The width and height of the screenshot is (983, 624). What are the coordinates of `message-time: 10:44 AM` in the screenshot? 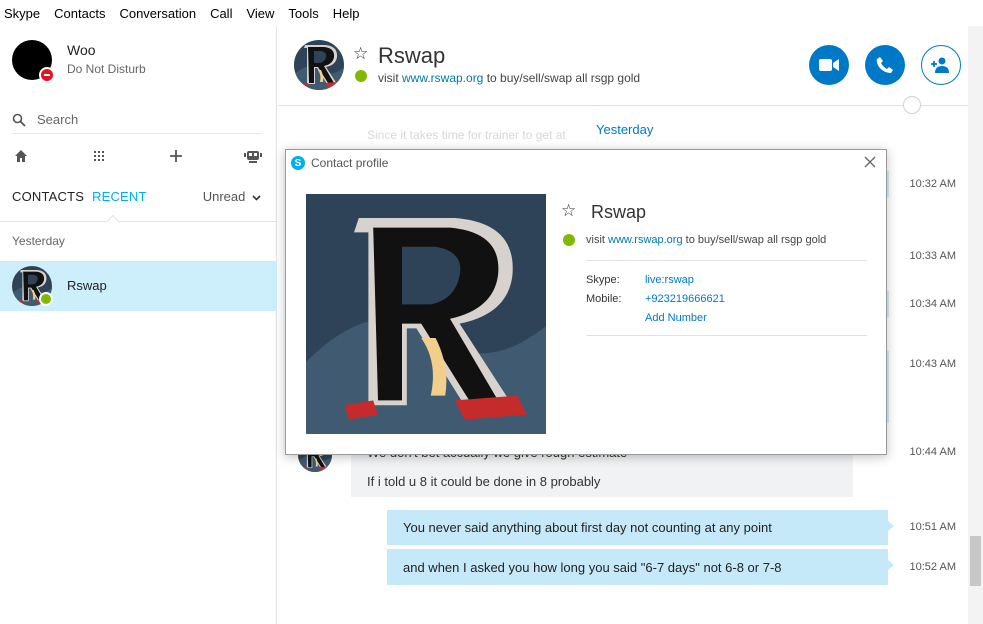 It's located at (932, 452).